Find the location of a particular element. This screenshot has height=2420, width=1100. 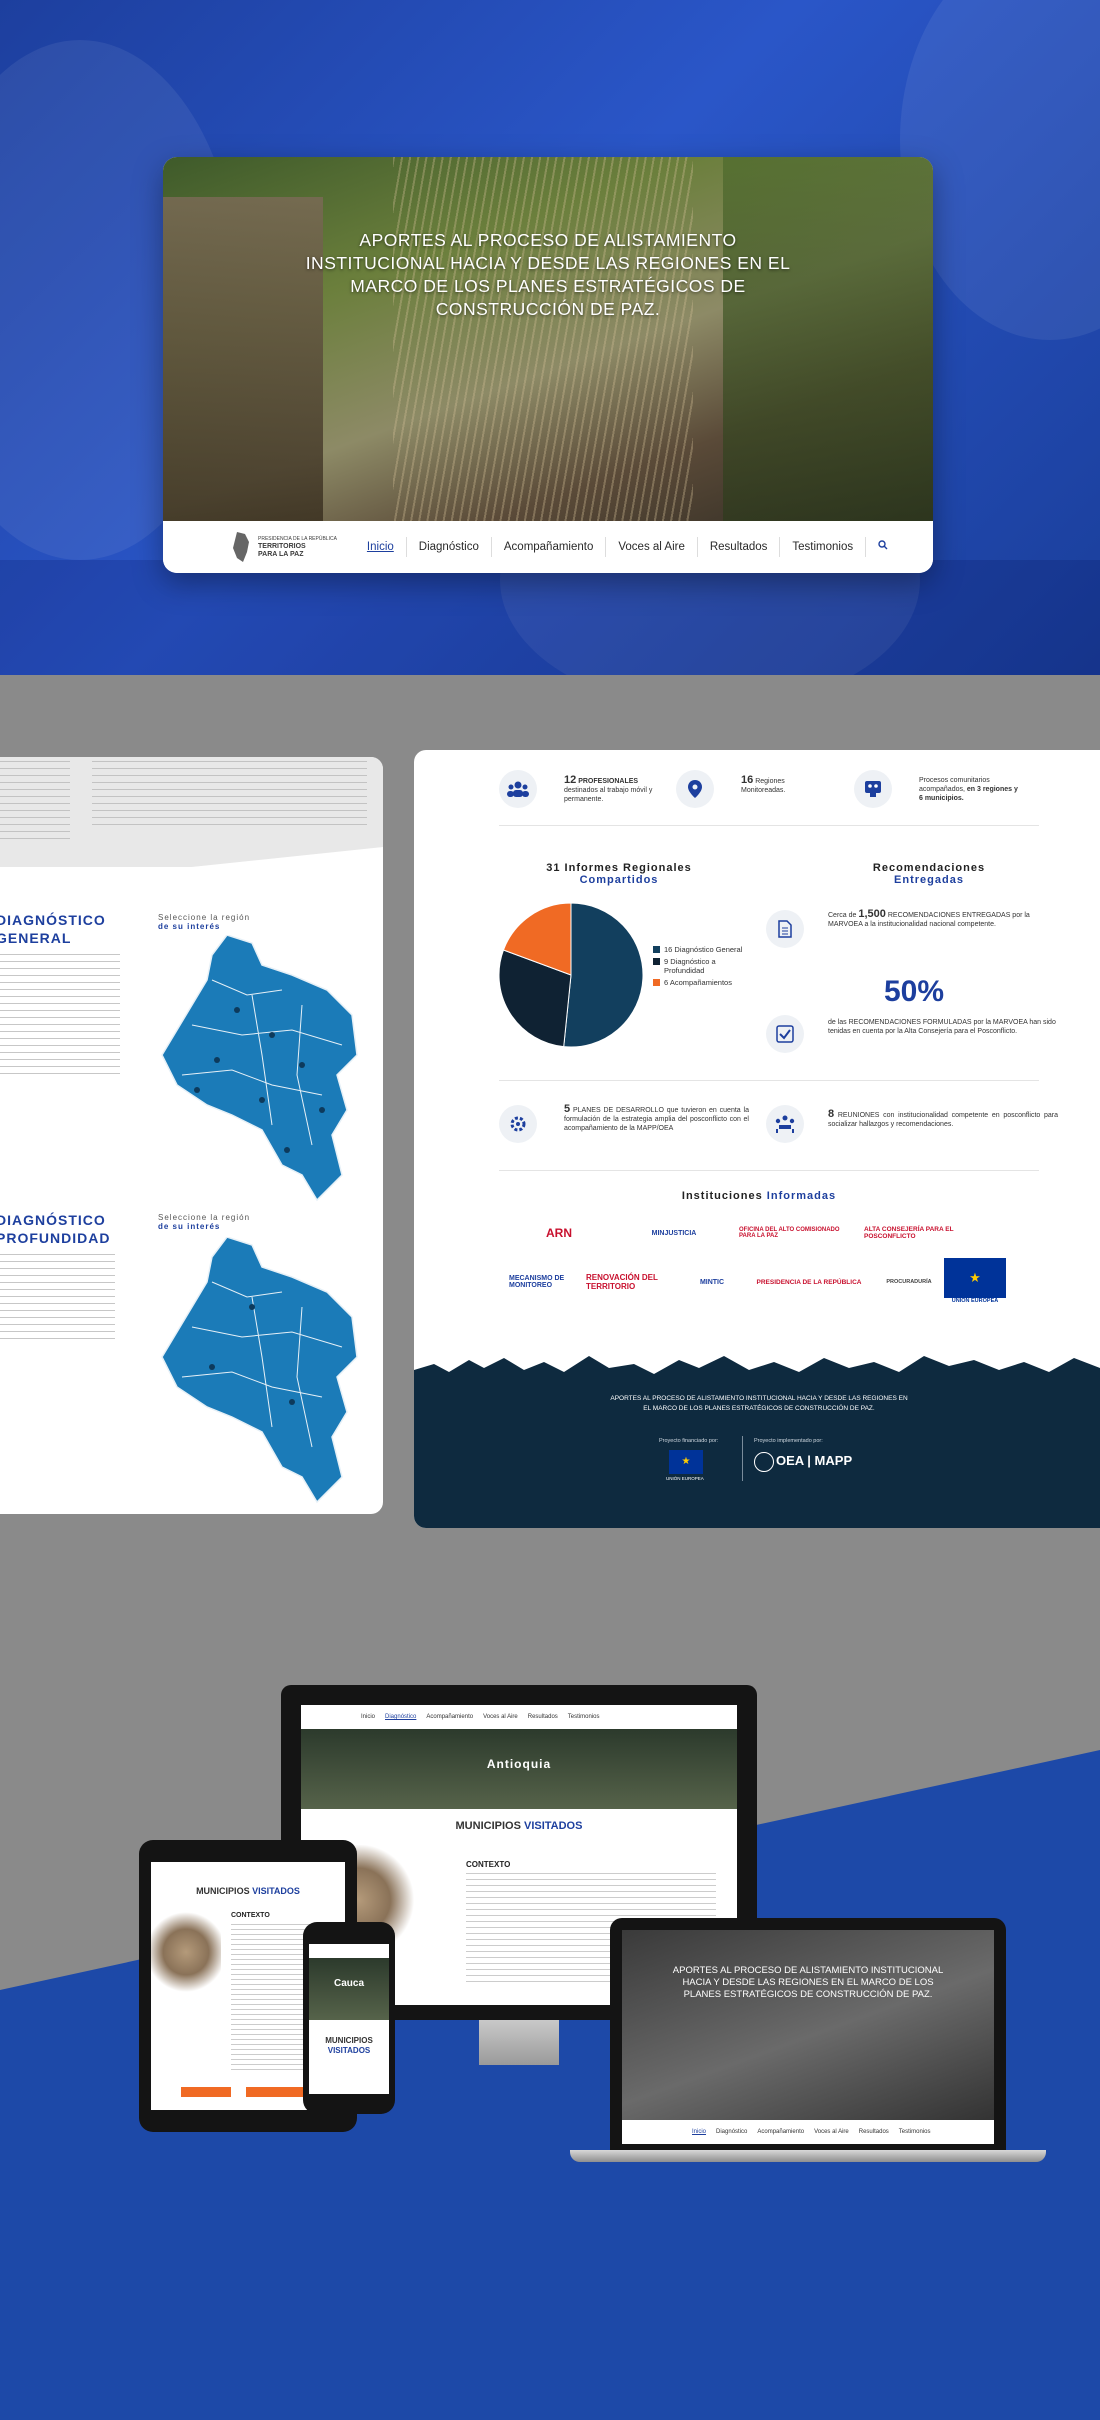

logo-line1: PRESIDENCIA DE LA REPÚBLICA is located at coordinates (297, 539).